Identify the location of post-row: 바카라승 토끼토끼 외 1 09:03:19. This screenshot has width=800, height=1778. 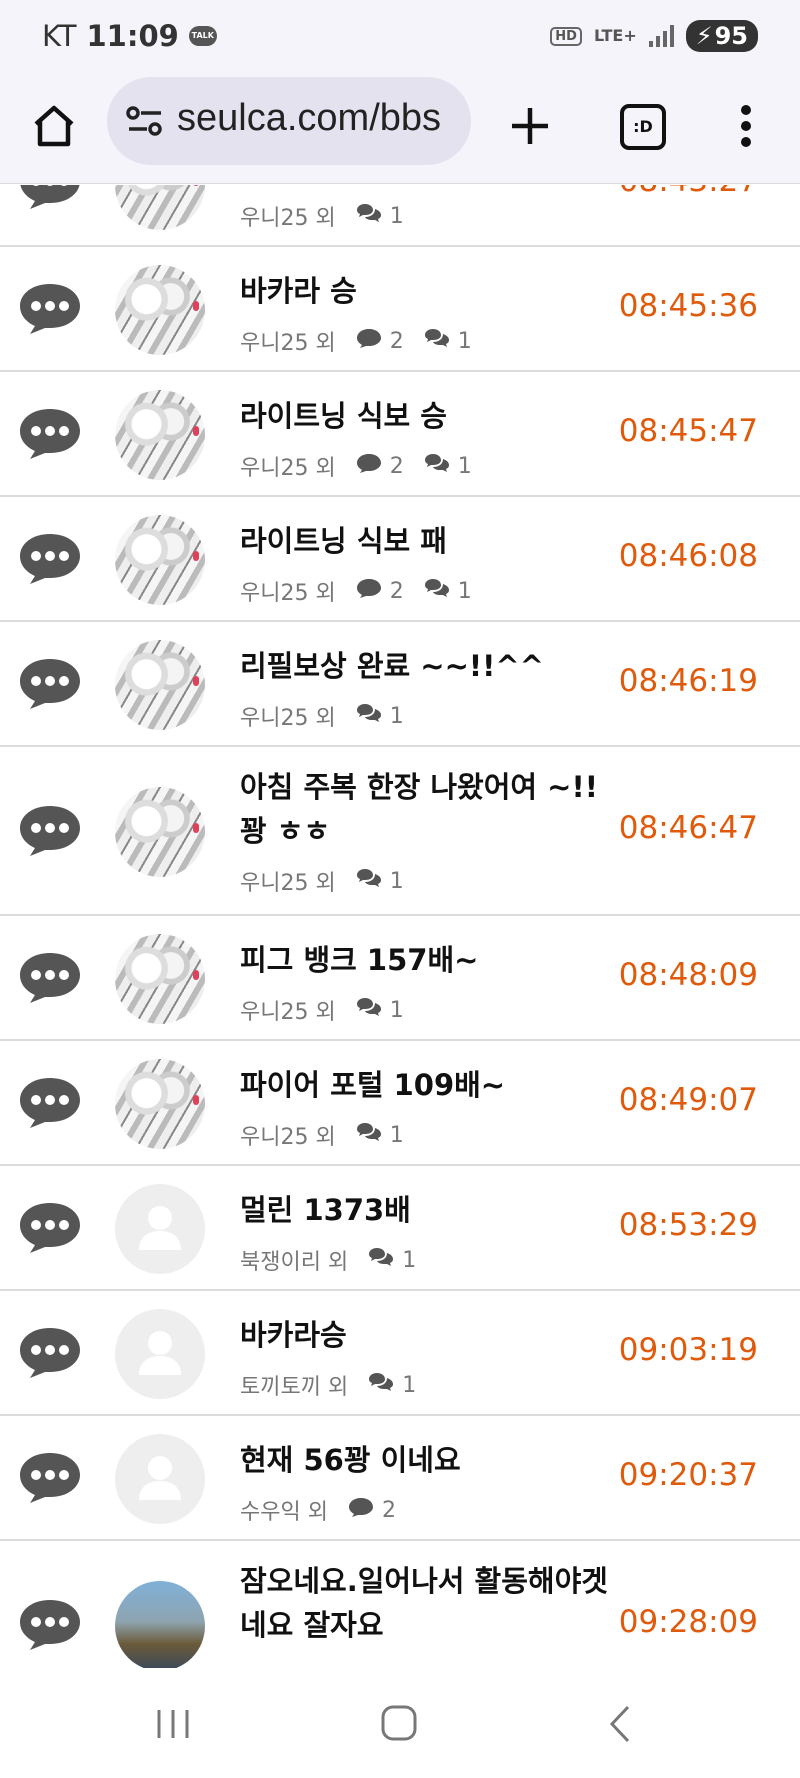
(400, 1353).